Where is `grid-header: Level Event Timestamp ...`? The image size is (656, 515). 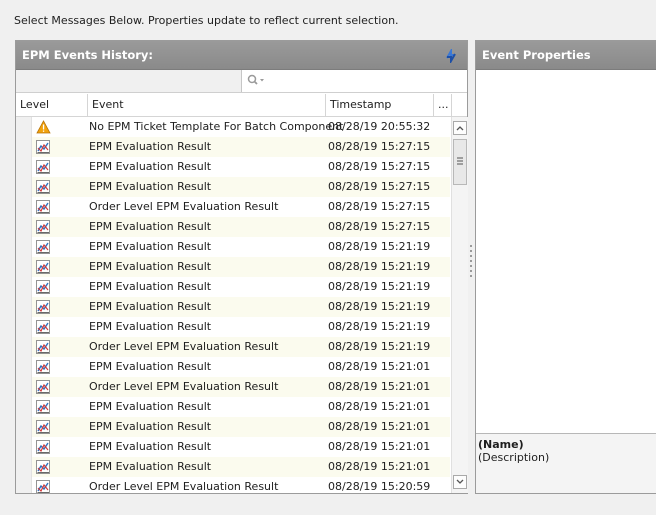
grid-header: Level Event Timestamp ... is located at coordinates (241, 105).